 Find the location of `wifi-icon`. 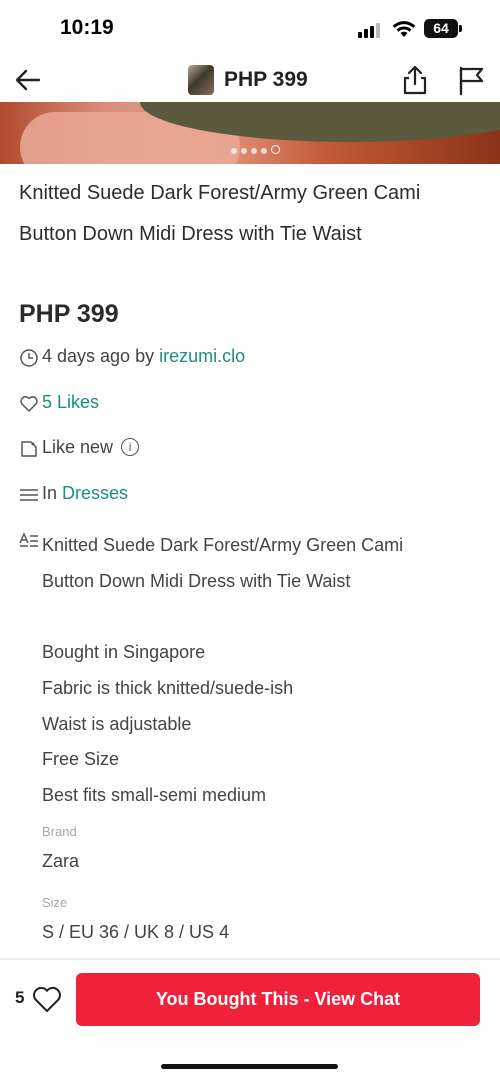

wifi-icon is located at coordinates (404, 29).